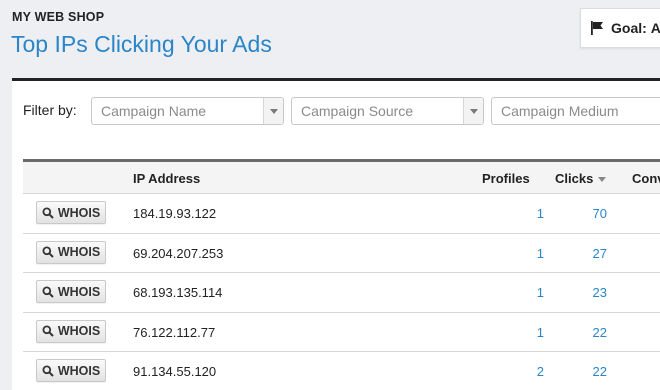 The height and width of the screenshot is (390, 660). I want to click on ip-address: 76.122.112.77, so click(174, 332).